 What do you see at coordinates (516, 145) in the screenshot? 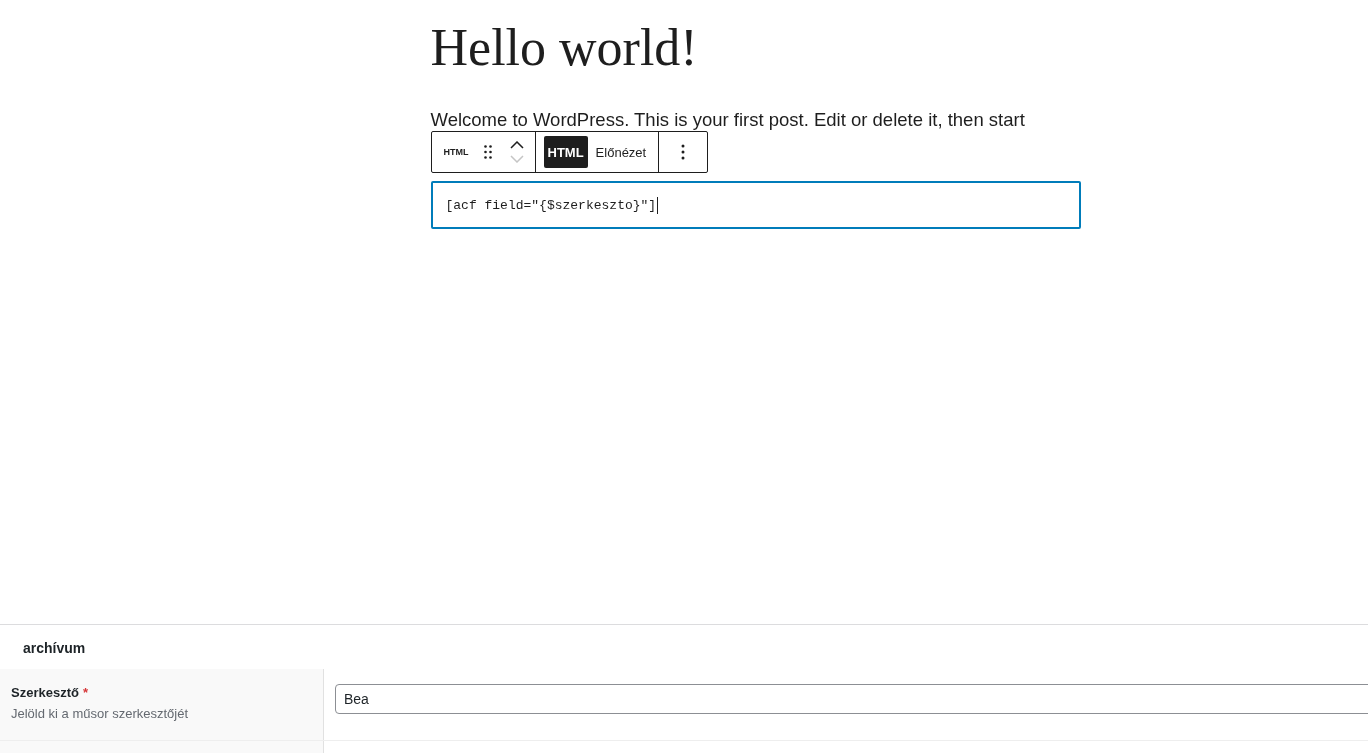
I see `chevron-up-icon` at bounding box center [516, 145].